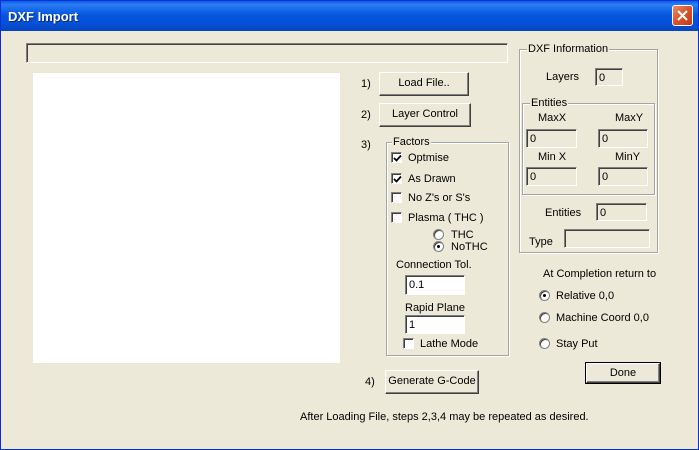 The image size is (699, 450). I want to click on no-zs-label: No Z's or S's, so click(439, 198).